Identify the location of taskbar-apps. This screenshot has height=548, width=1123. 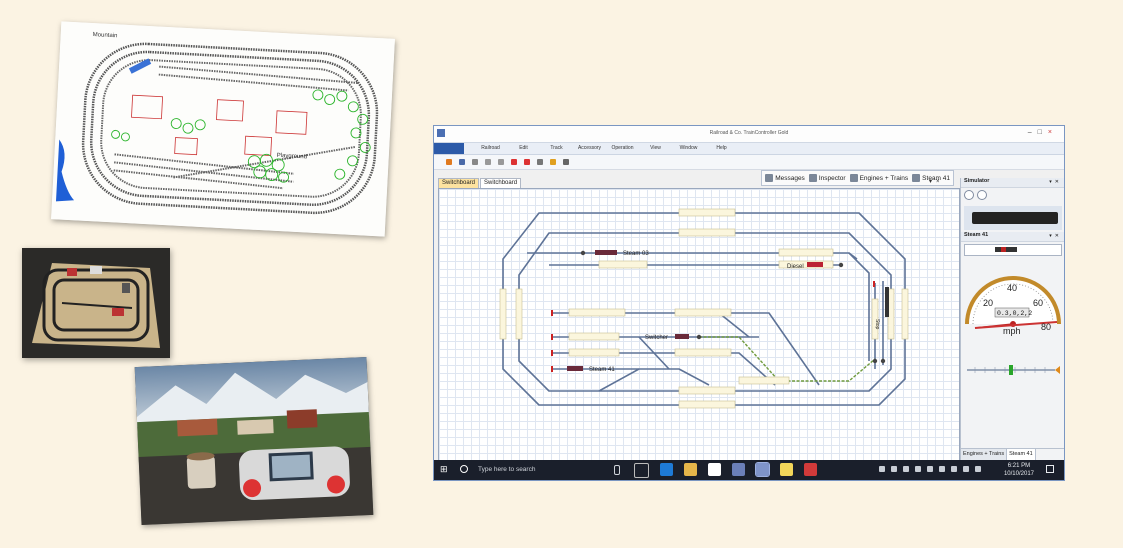
(725, 470).